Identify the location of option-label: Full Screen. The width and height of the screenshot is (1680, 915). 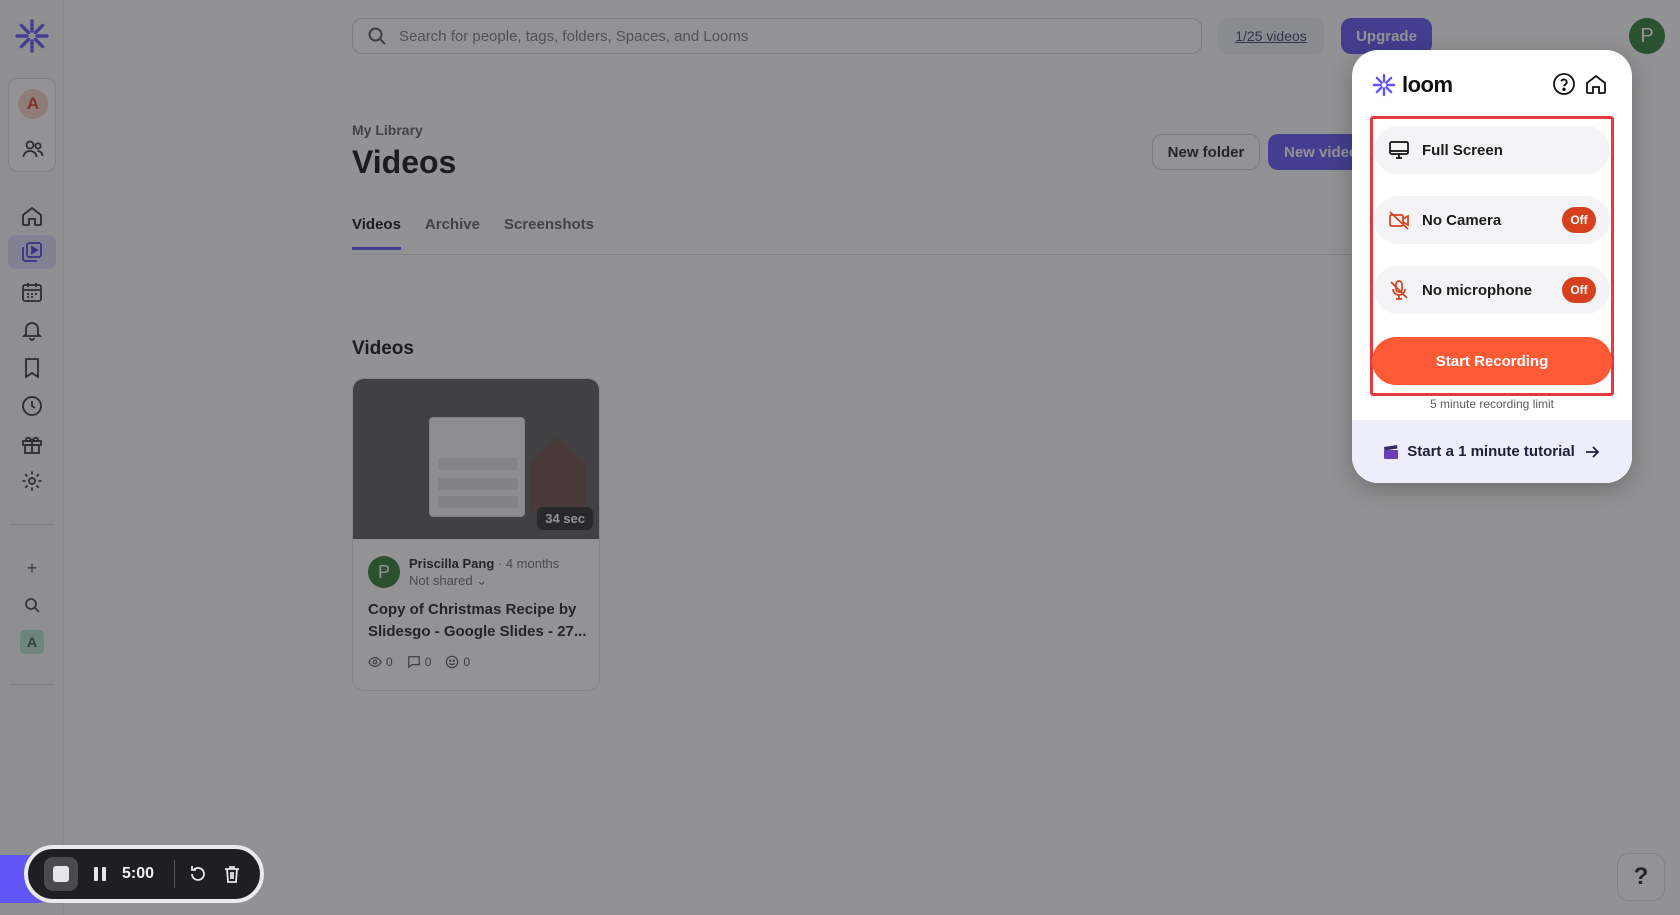
(1462, 150).